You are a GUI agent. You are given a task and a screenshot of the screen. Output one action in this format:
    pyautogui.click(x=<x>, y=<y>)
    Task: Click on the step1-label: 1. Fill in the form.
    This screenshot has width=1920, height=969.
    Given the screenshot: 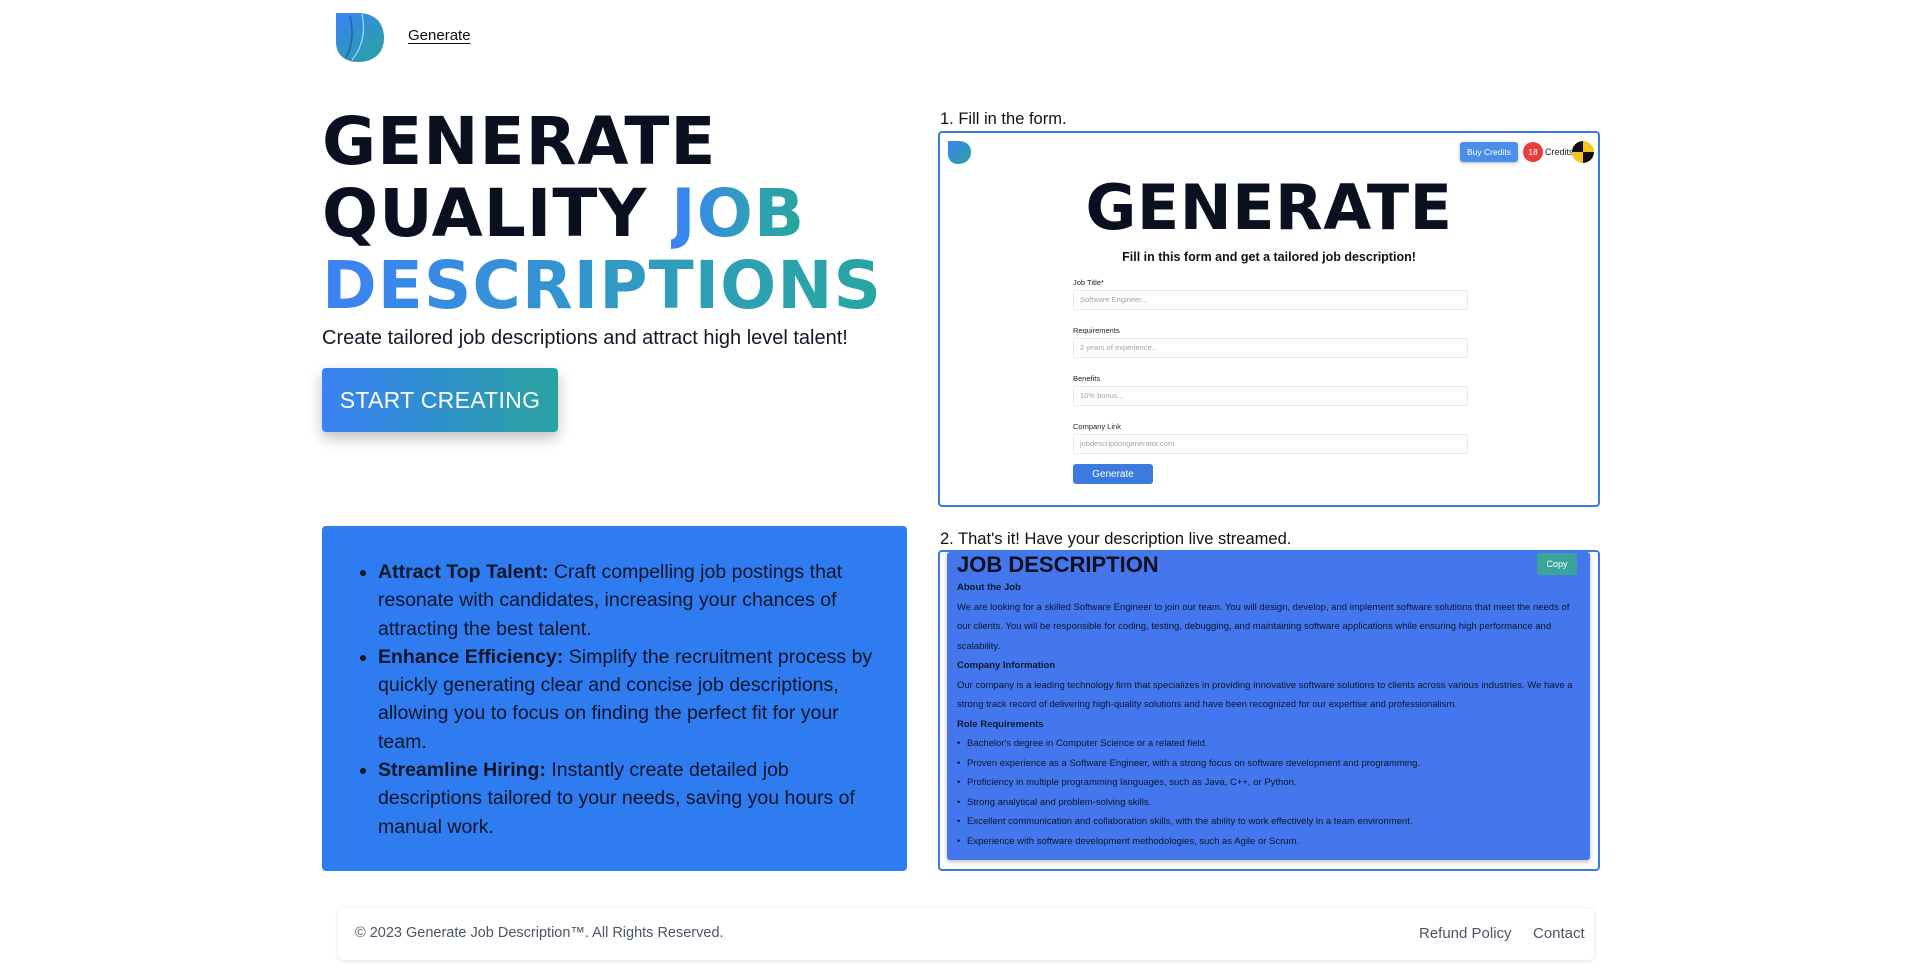 What is the action you would take?
    pyautogui.click(x=1003, y=119)
    